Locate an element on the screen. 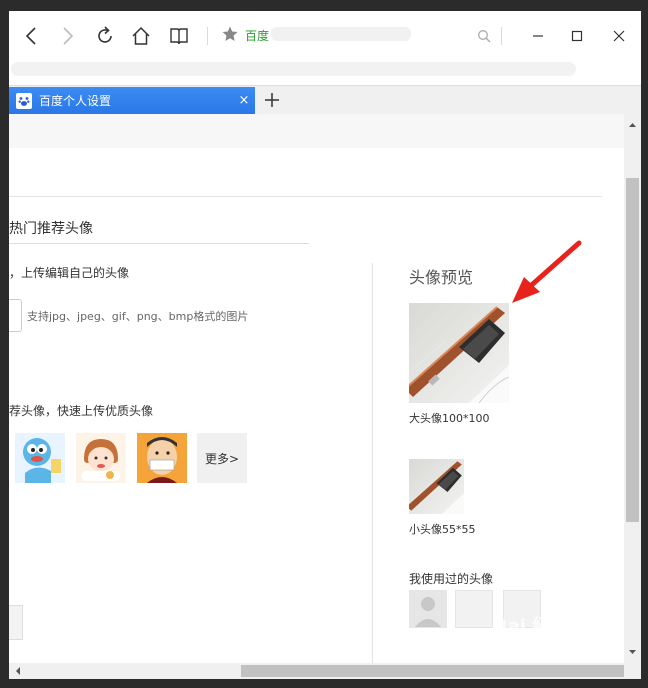 The width and height of the screenshot is (648, 688). recommend-hint: 荐头像，快速上传优质头像 is located at coordinates (81, 411).